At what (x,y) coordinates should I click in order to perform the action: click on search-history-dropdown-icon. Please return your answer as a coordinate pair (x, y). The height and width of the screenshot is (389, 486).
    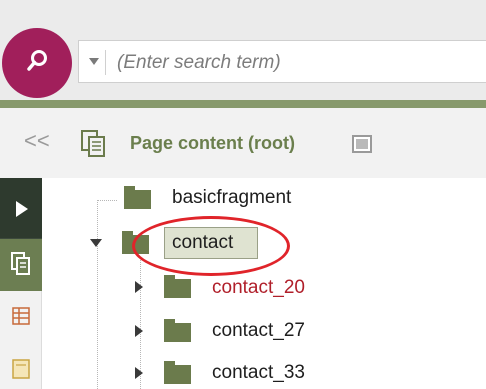
    Looking at the image, I should click on (94, 61).